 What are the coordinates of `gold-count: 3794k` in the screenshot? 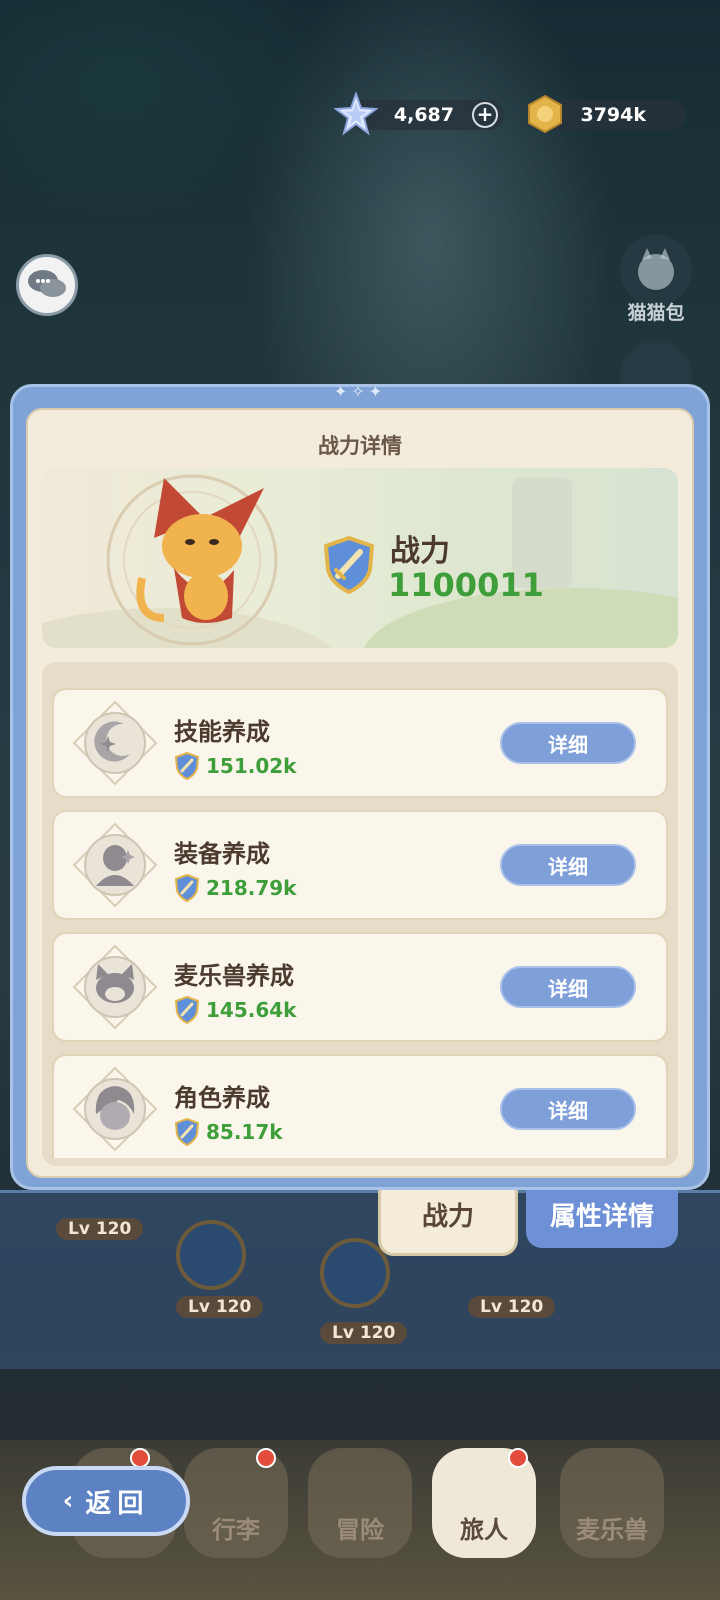 It's located at (613, 115).